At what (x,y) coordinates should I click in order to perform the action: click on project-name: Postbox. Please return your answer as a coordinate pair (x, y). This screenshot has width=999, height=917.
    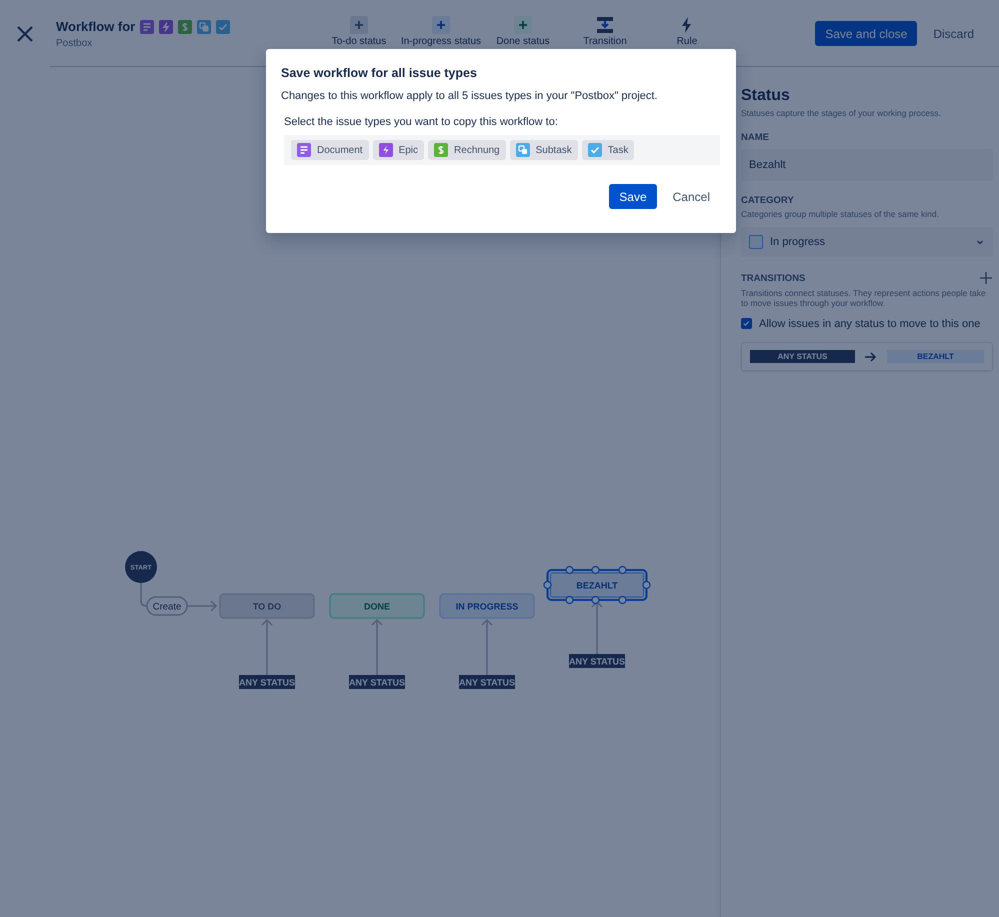
    Looking at the image, I should click on (75, 43).